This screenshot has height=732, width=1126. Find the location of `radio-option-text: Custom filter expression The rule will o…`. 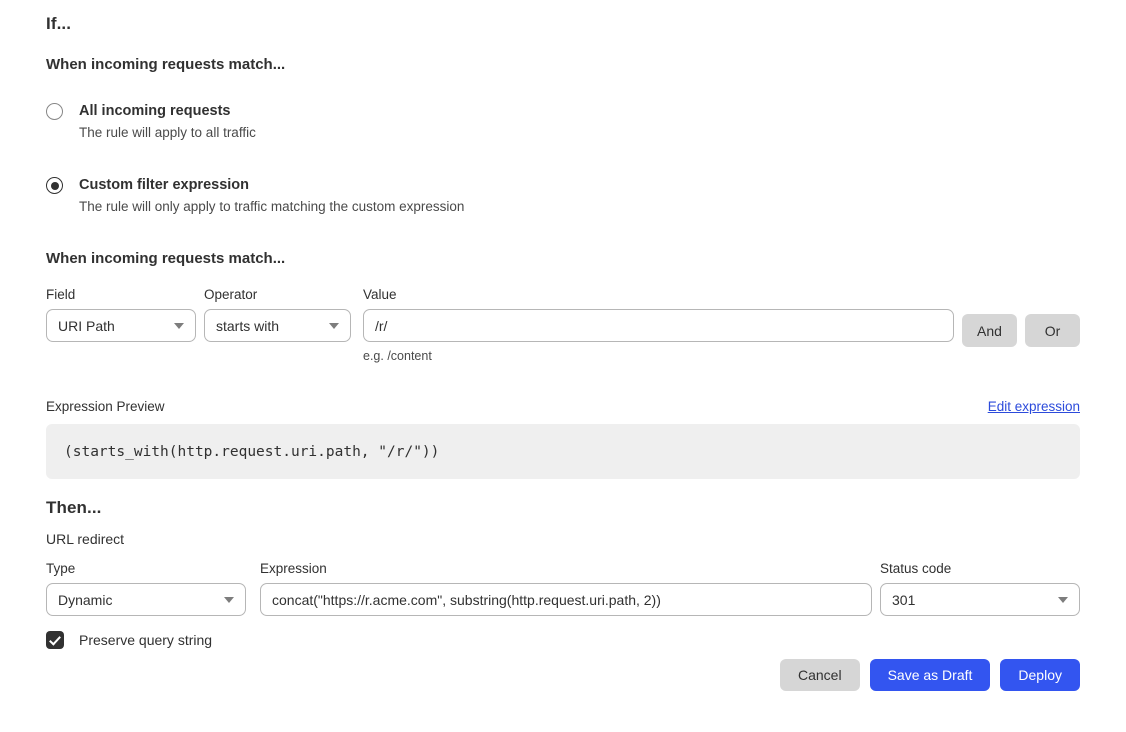

radio-option-text: Custom filter expression The rule will o… is located at coordinates (271, 196).